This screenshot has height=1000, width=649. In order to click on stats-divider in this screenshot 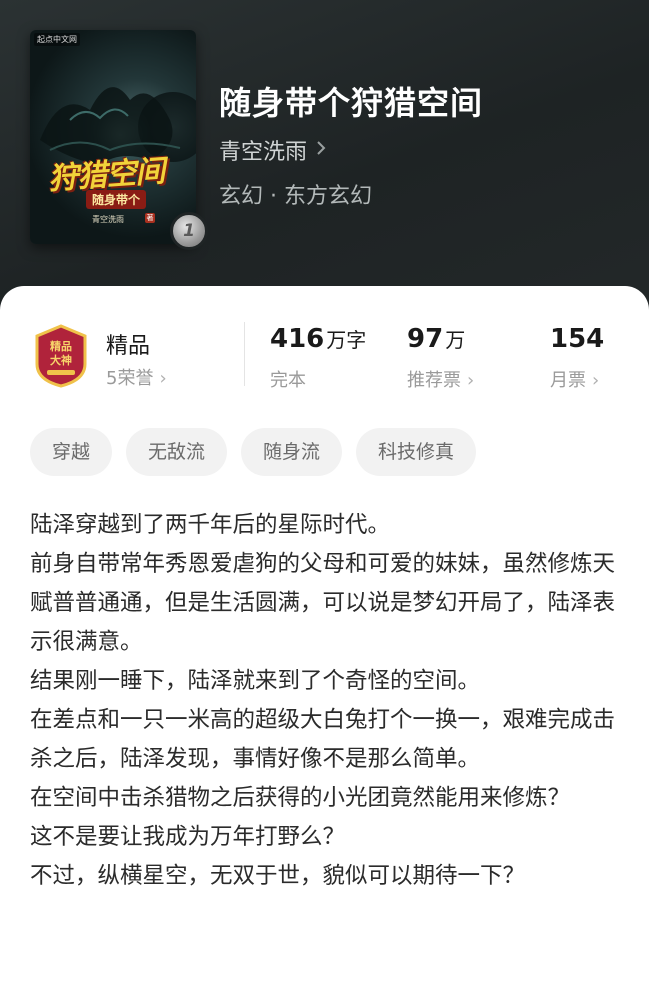, I will do `click(244, 354)`.